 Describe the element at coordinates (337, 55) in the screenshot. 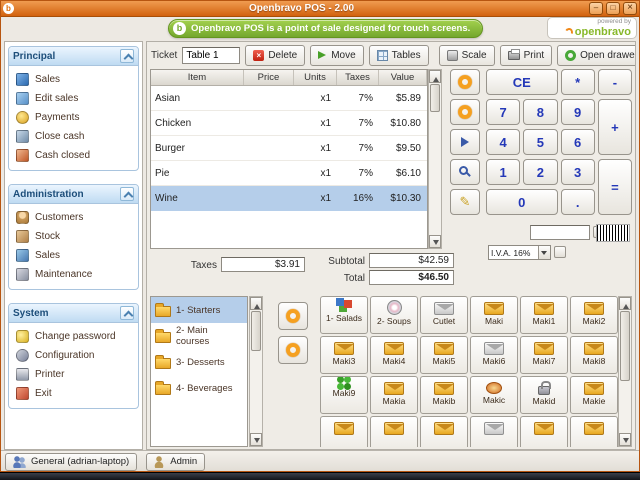

I see `move-button: Move` at that location.